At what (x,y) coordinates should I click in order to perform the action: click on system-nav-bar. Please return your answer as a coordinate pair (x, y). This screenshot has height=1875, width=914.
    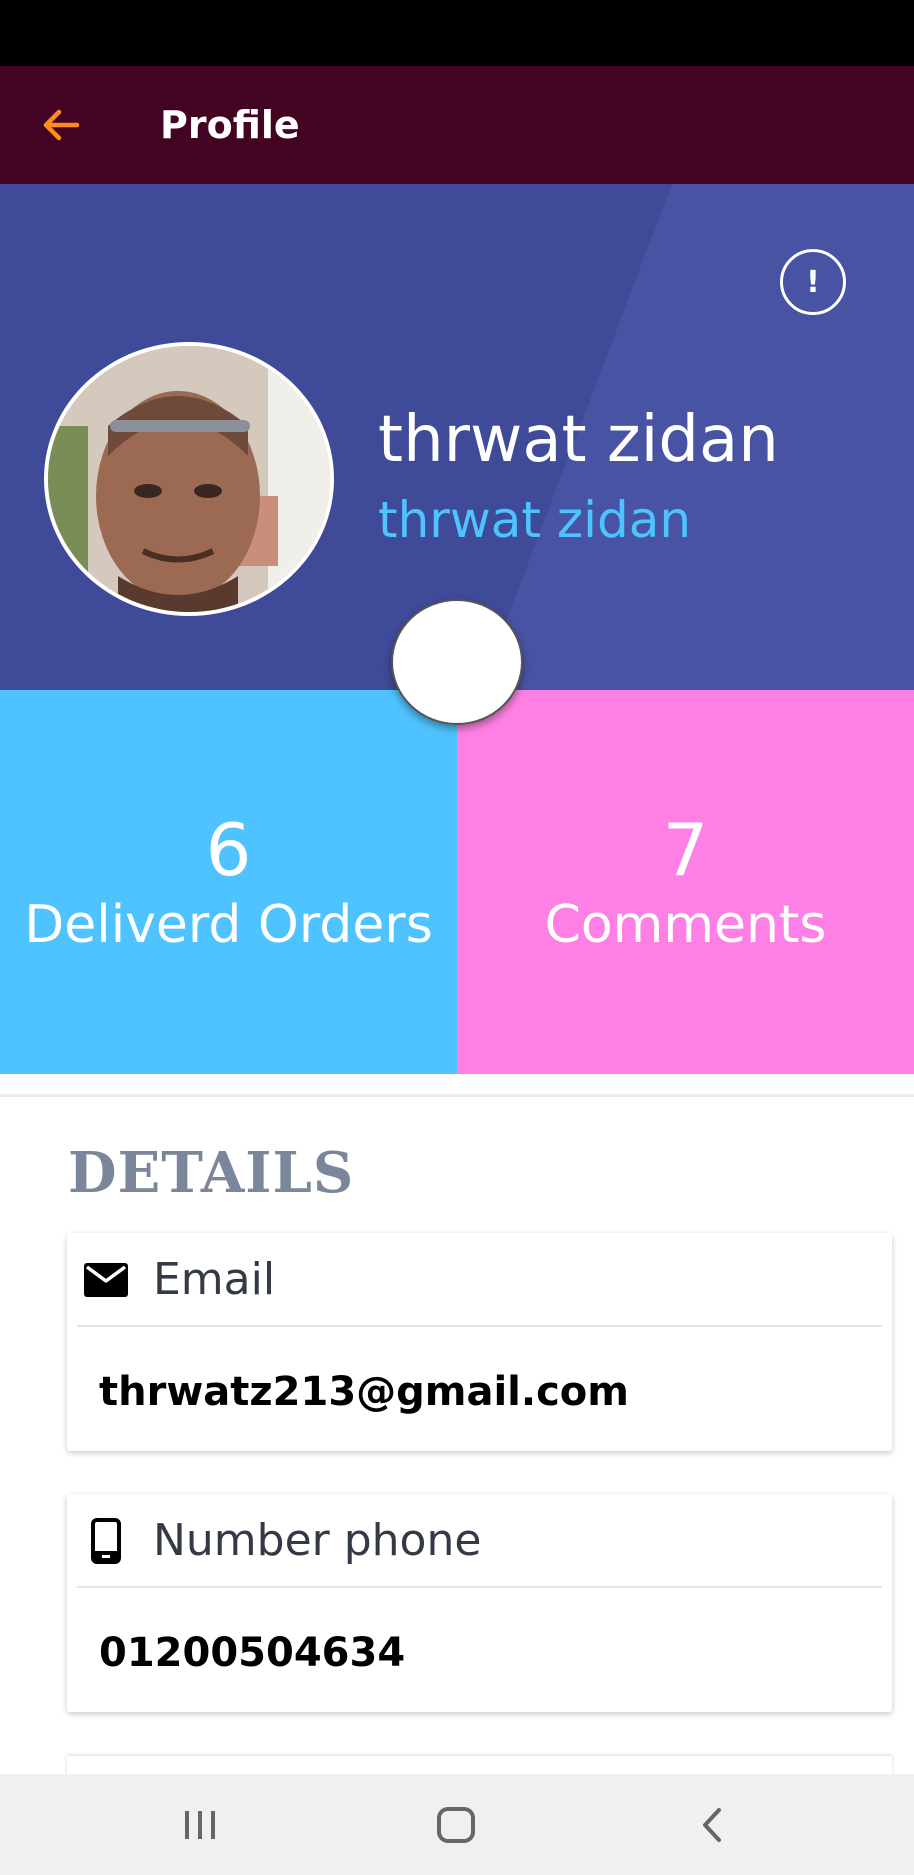
    Looking at the image, I should click on (457, 1824).